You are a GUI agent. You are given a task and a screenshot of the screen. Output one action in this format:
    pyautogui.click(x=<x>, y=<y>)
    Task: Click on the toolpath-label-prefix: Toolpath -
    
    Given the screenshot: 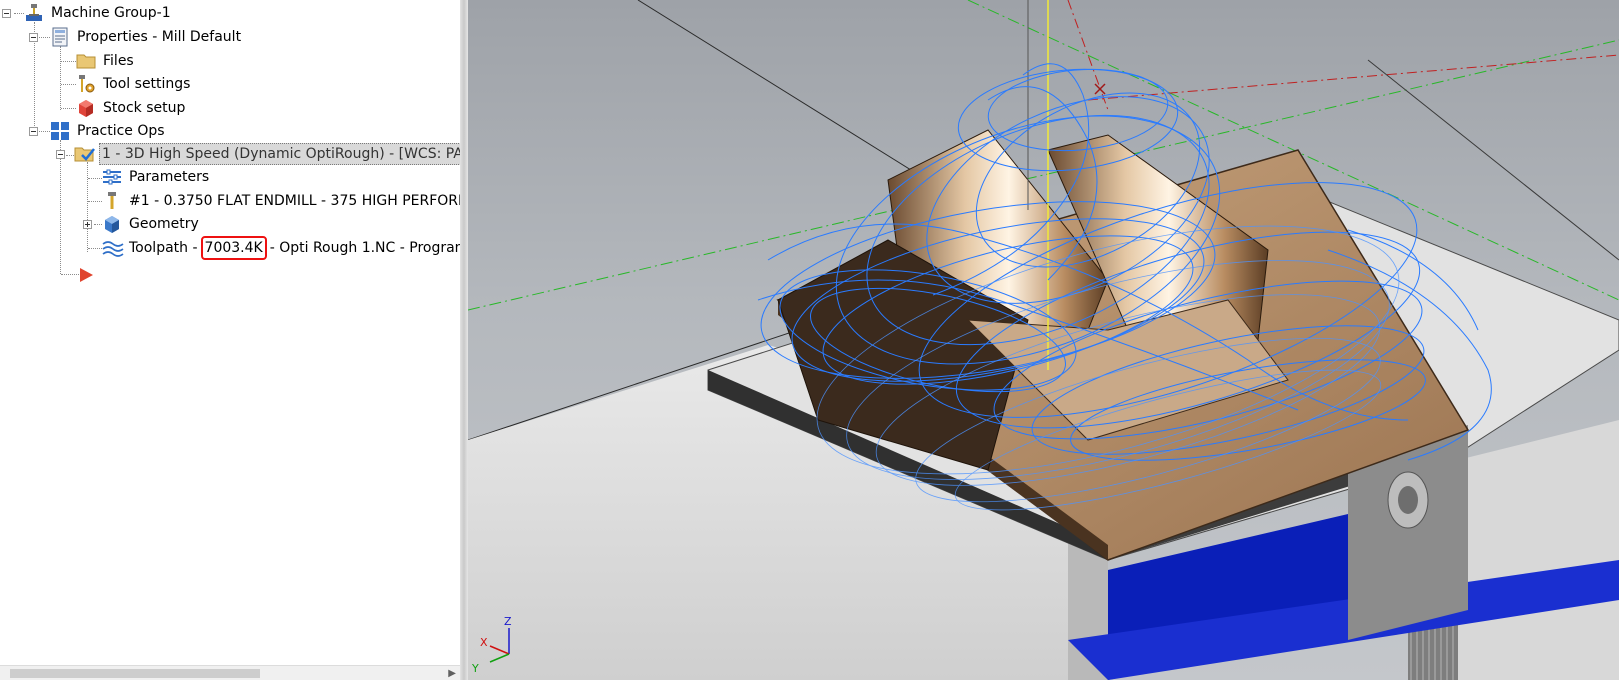 What is the action you would take?
    pyautogui.click(x=163, y=248)
    